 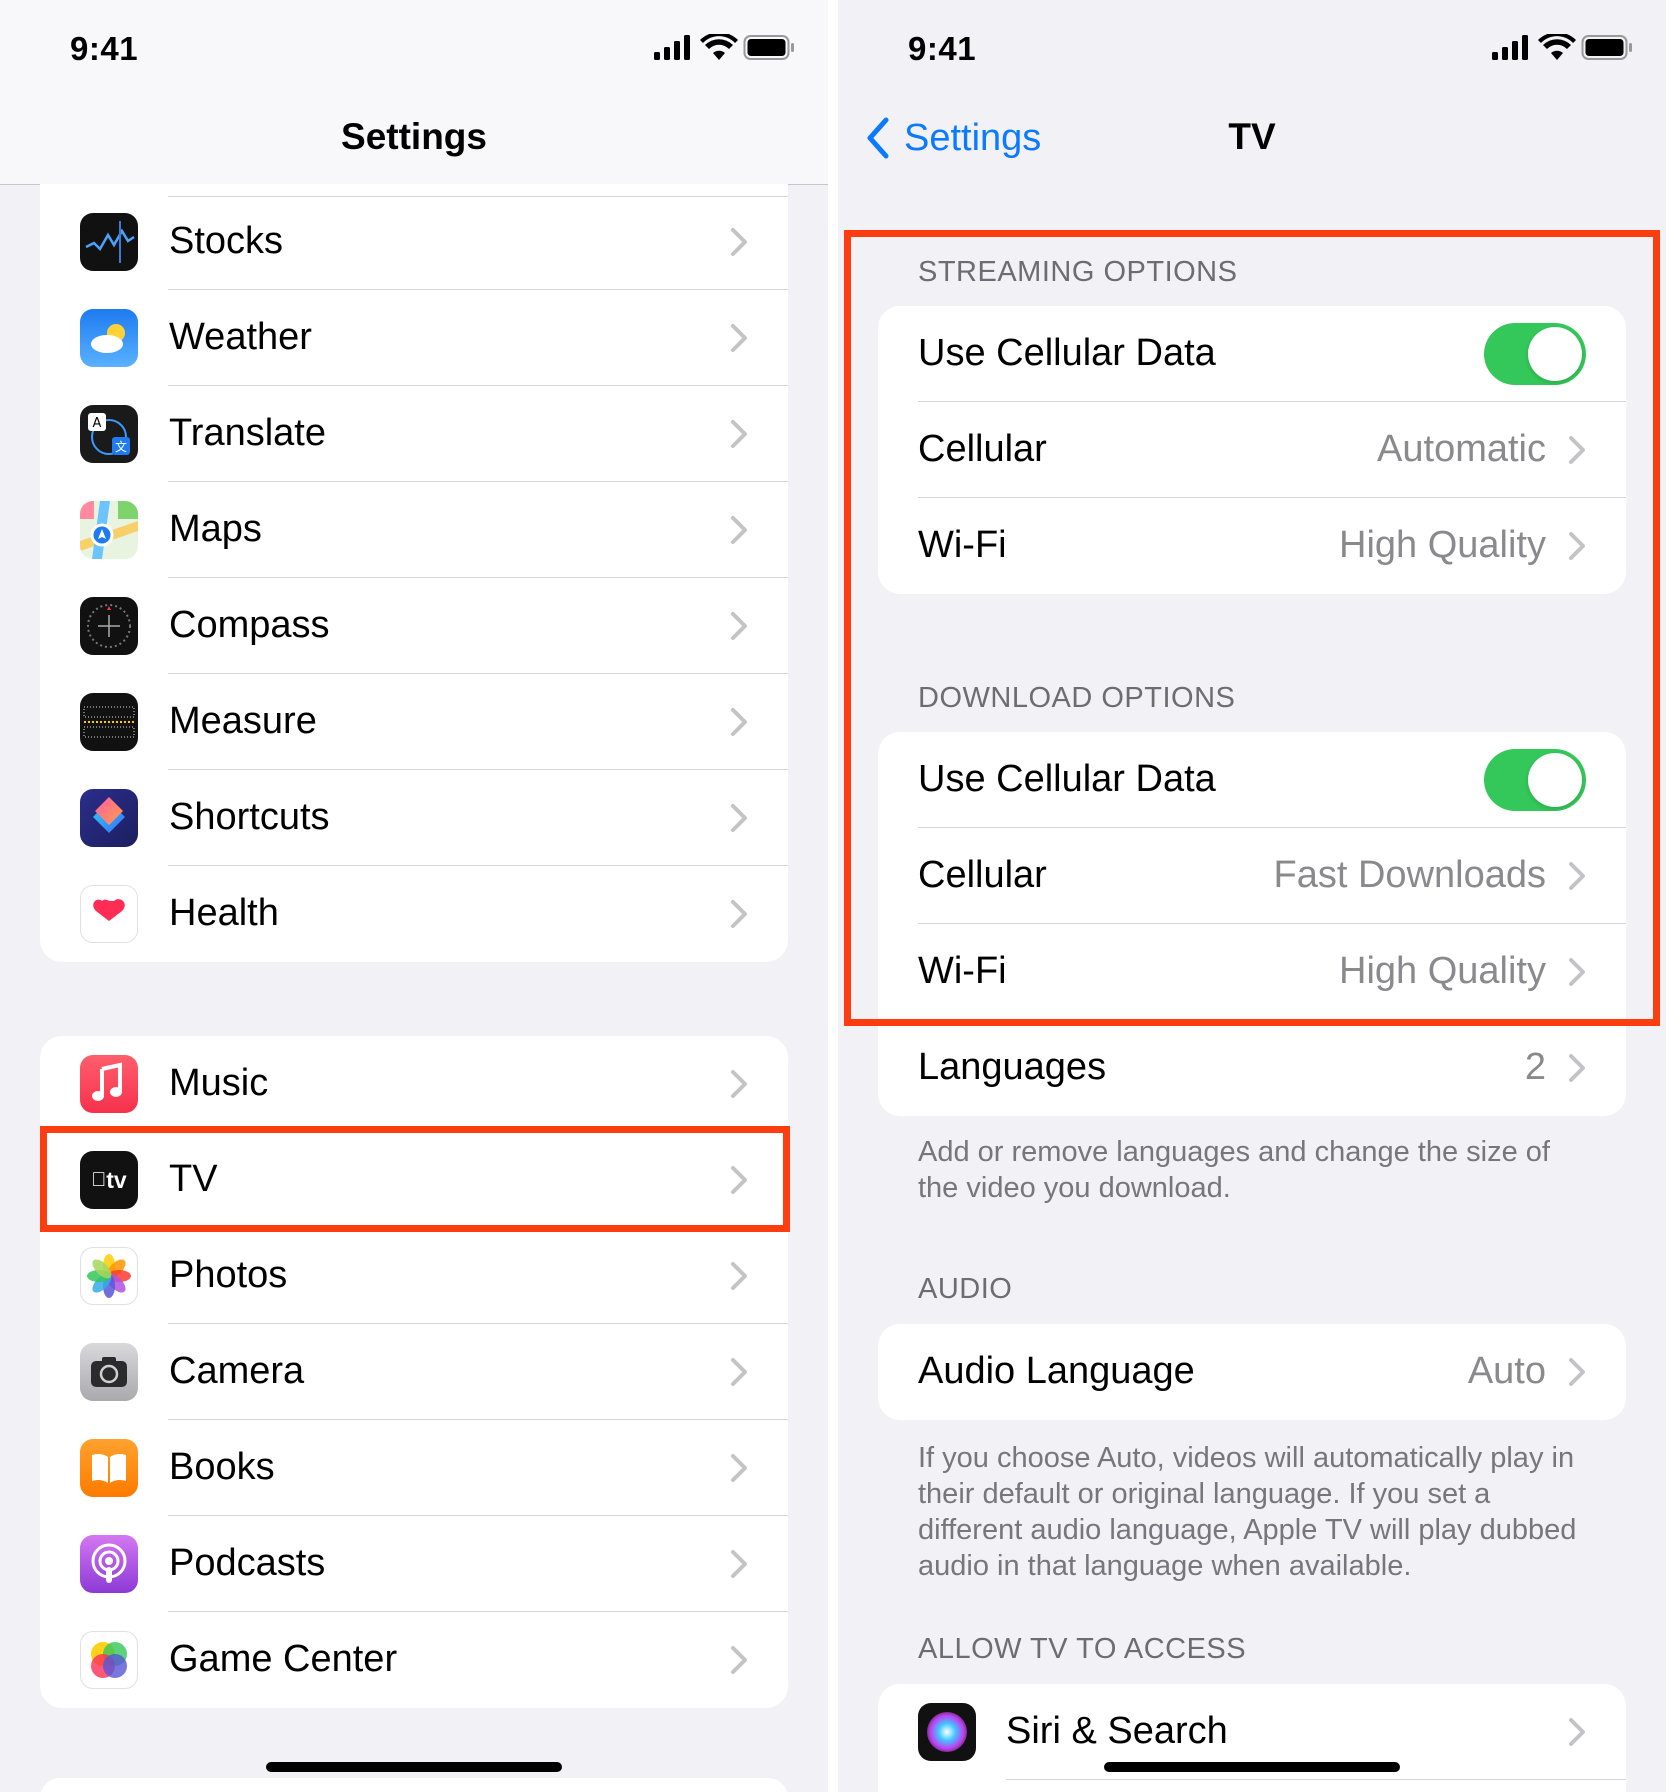 What do you see at coordinates (222, 1467) in the screenshot?
I see `row-label: Books` at bounding box center [222, 1467].